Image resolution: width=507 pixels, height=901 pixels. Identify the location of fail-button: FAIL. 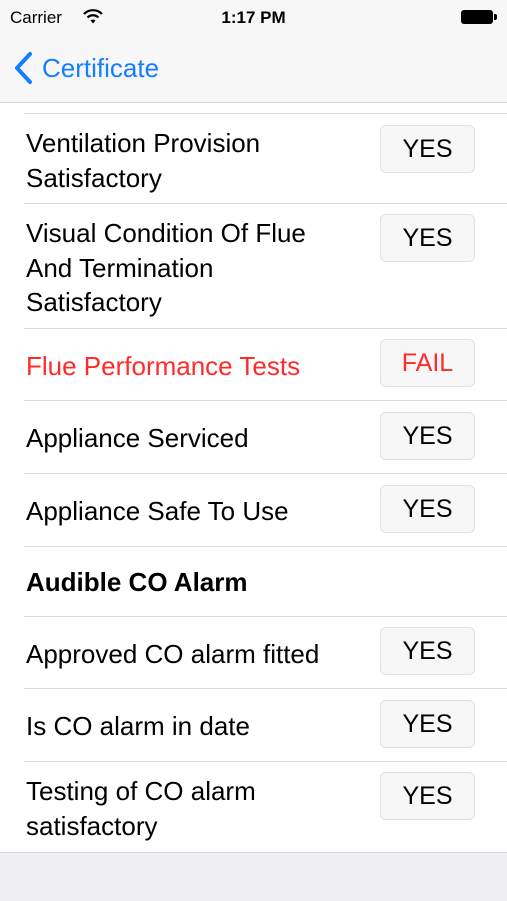
(427, 363).